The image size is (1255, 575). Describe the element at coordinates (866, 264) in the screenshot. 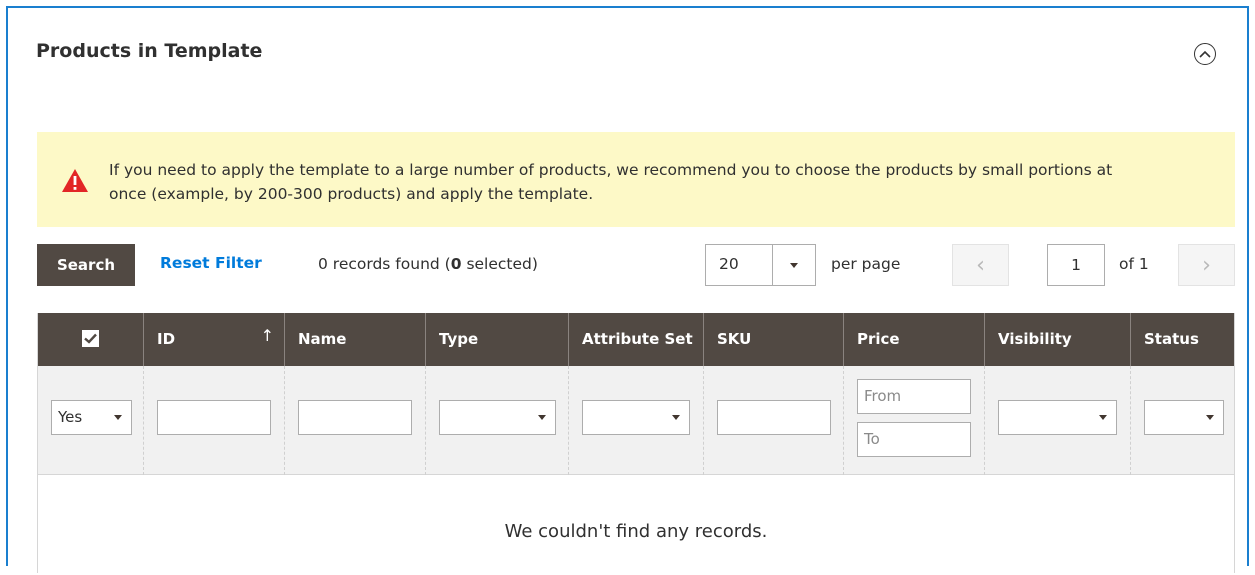

I see `per-page-label: per page` at that location.